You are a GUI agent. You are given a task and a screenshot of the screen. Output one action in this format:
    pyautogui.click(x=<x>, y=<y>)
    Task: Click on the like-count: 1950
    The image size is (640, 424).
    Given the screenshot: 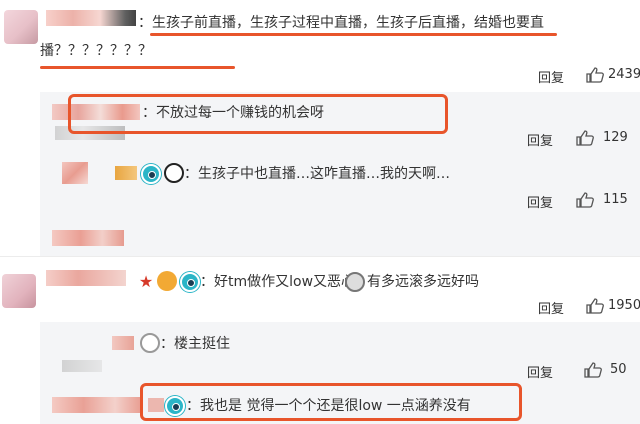 What is the action you would take?
    pyautogui.click(x=624, y=305)
    